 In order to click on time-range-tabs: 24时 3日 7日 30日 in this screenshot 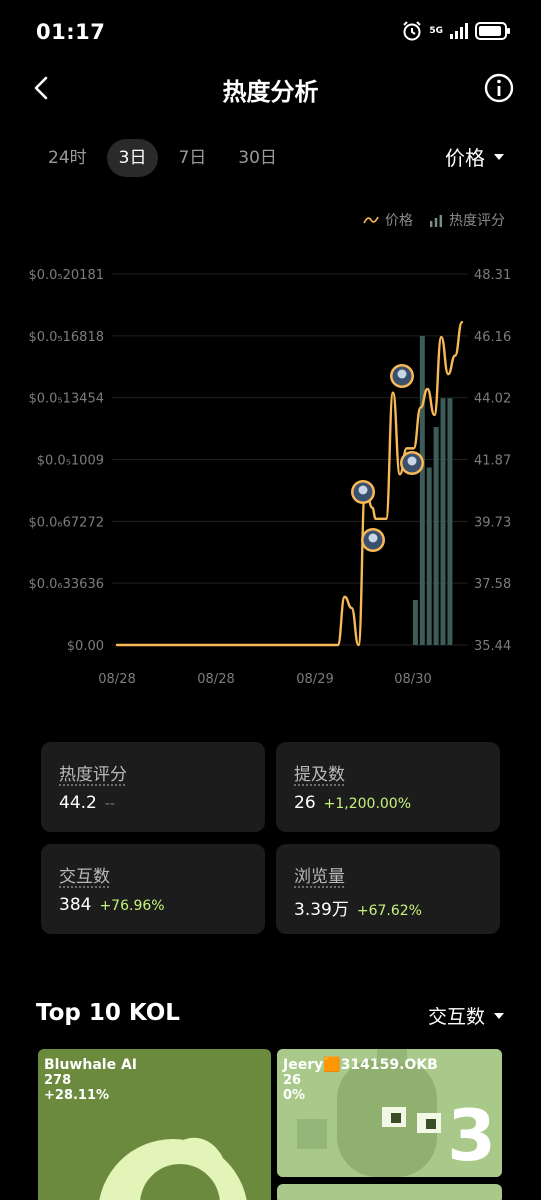, I will do `click(162, 158)`.